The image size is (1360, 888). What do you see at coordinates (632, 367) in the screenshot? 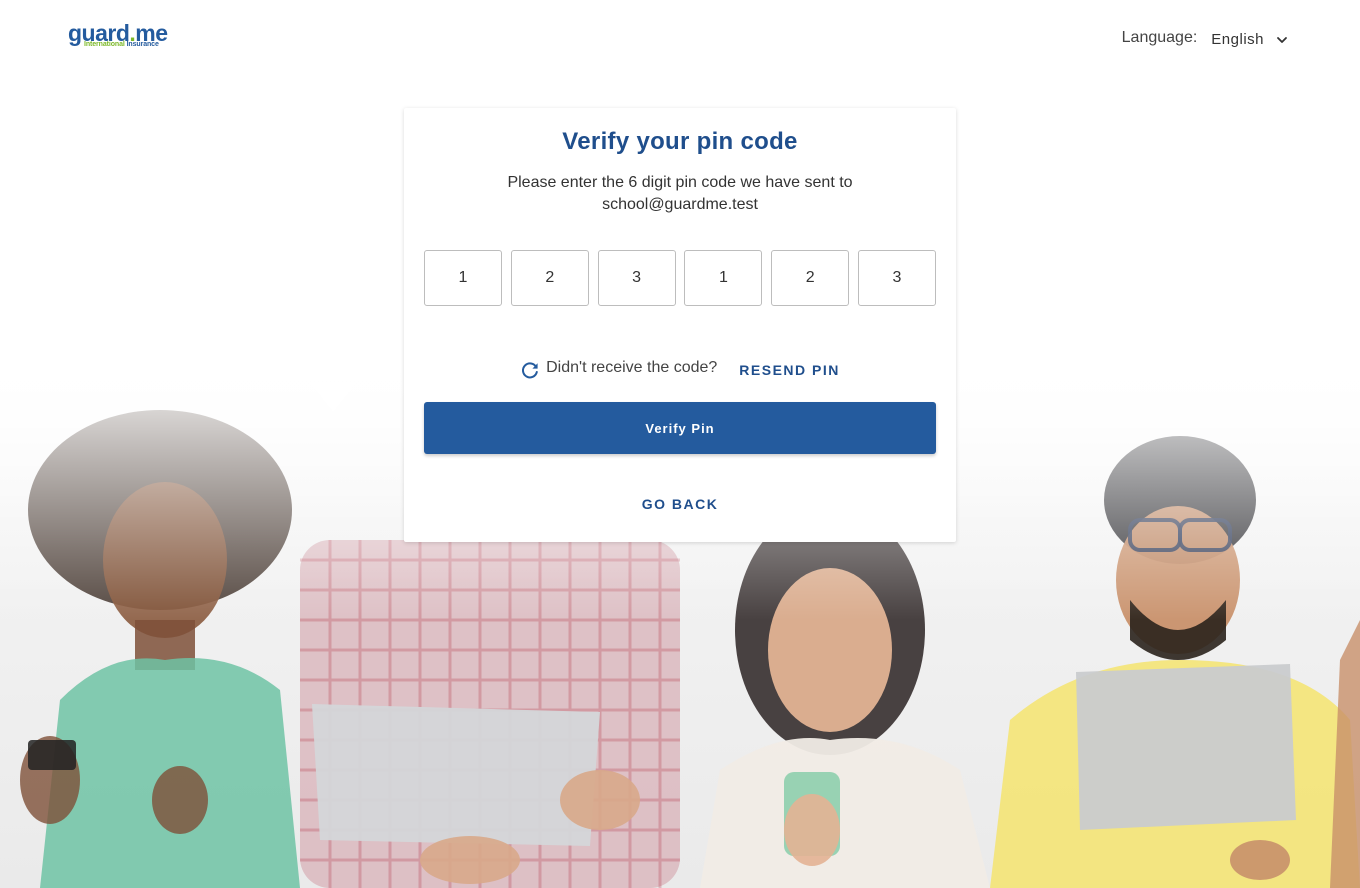
I see `resend-prompt: Didn't receive the code?` at bounding box center [632, 367].